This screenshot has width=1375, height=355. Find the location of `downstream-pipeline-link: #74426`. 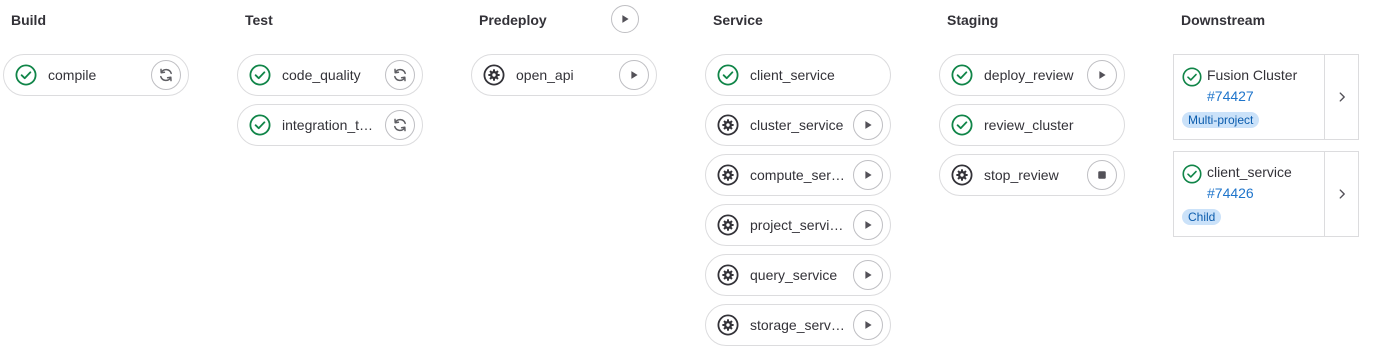

downstream-pipeline-link: #74426 is located at coordinates (1230, 193).